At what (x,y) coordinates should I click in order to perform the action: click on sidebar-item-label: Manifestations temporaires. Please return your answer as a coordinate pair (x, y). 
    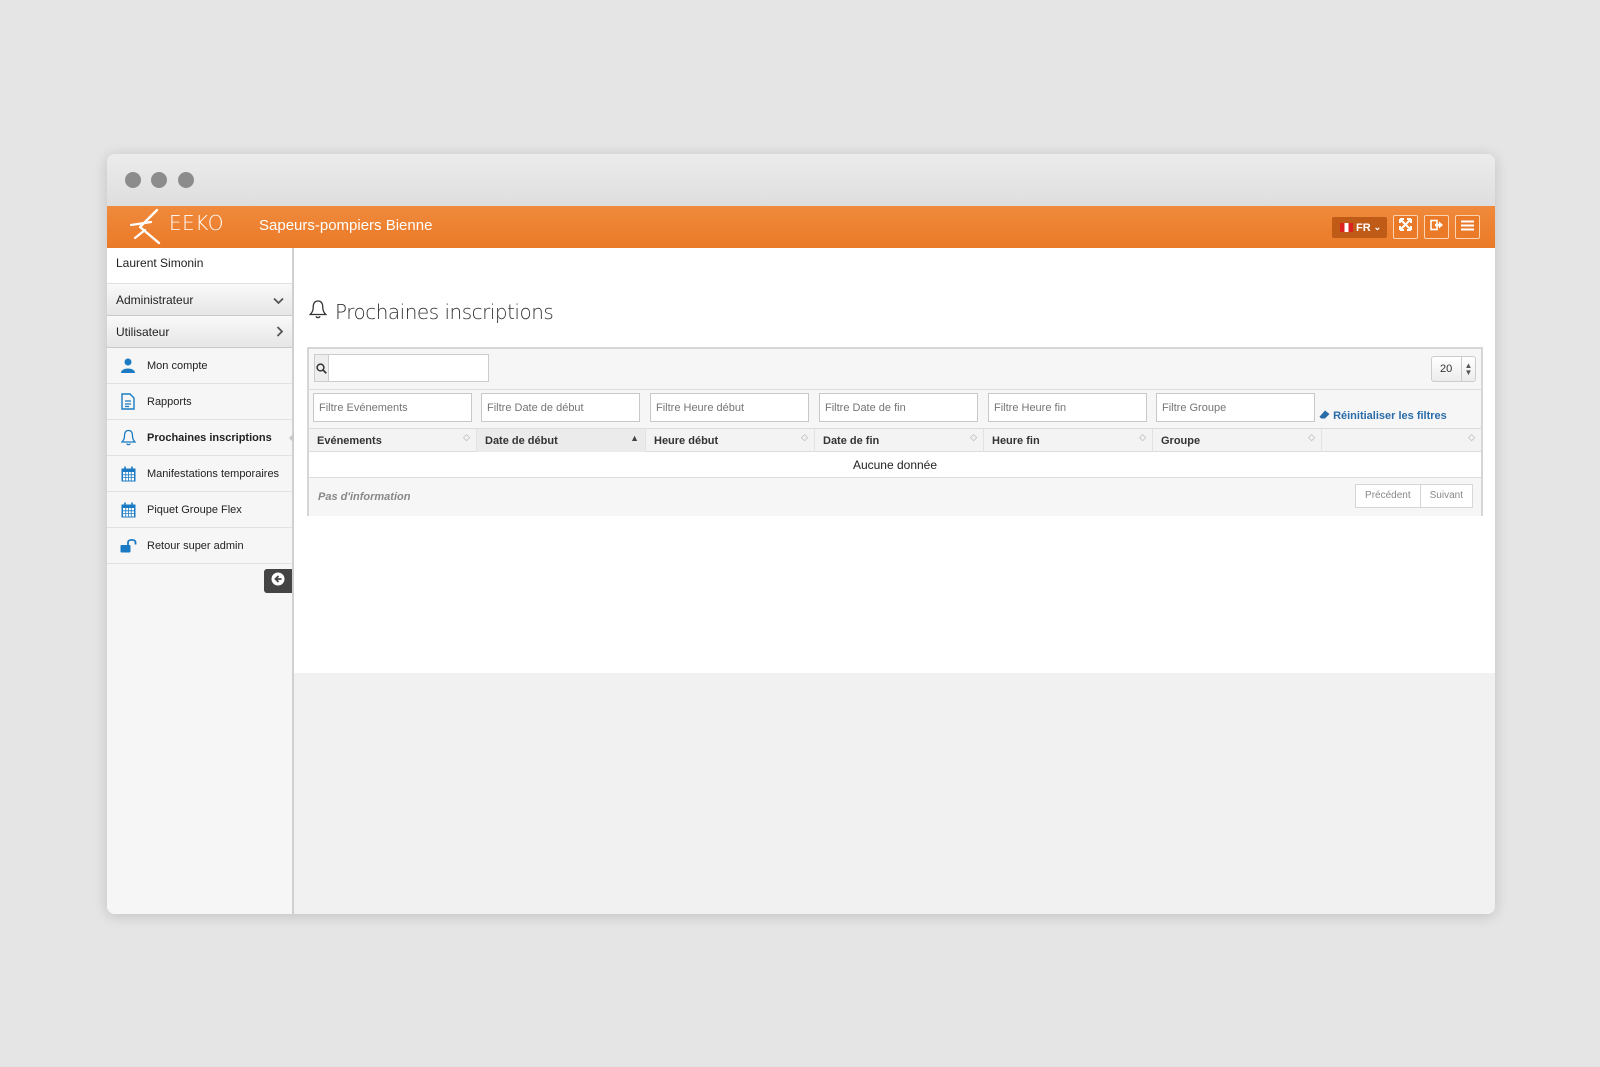
    Looking at the image, I should click on (213, 473).